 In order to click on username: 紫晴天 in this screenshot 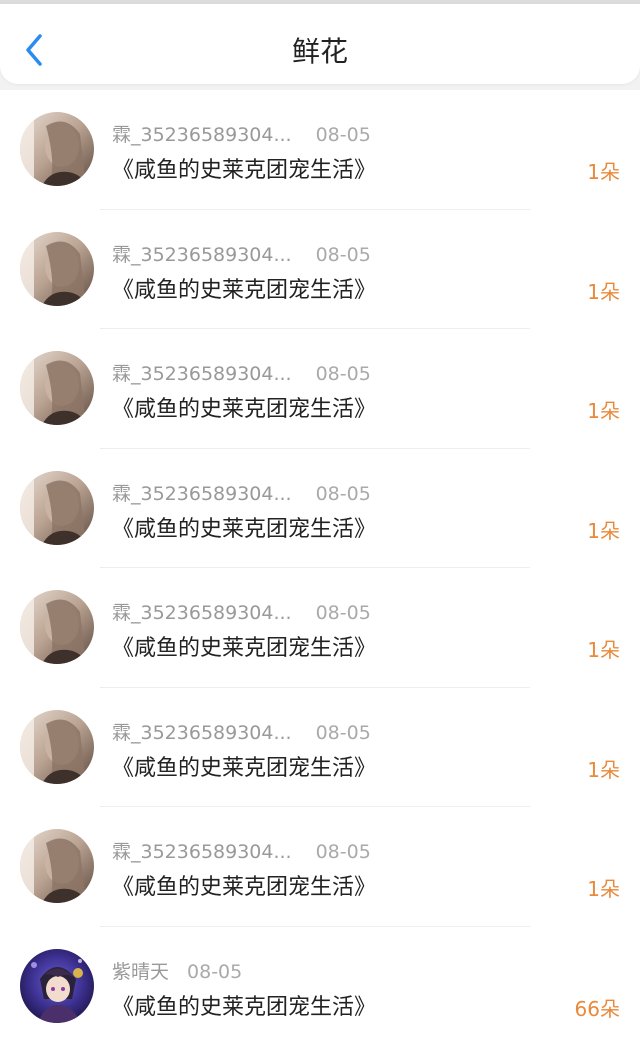, I will do `click(141, 971)`.